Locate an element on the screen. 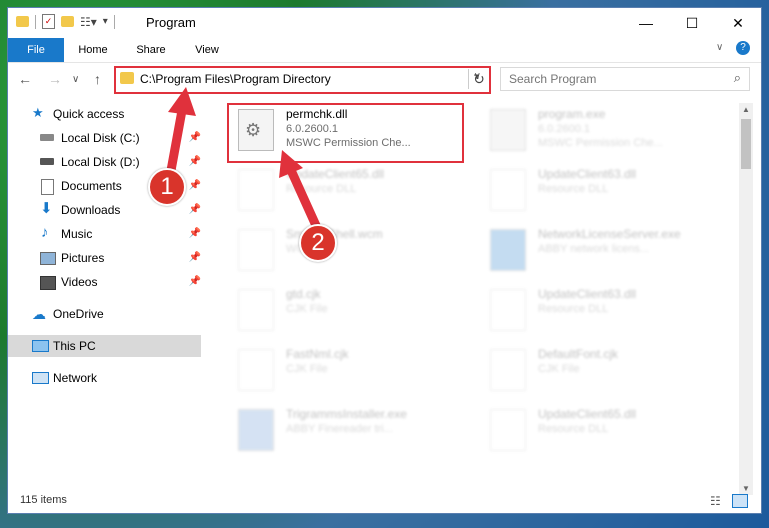 The width and height of the screenshot is (769, 528). step-badge-1: 1 is located at coordinates (167, 187).